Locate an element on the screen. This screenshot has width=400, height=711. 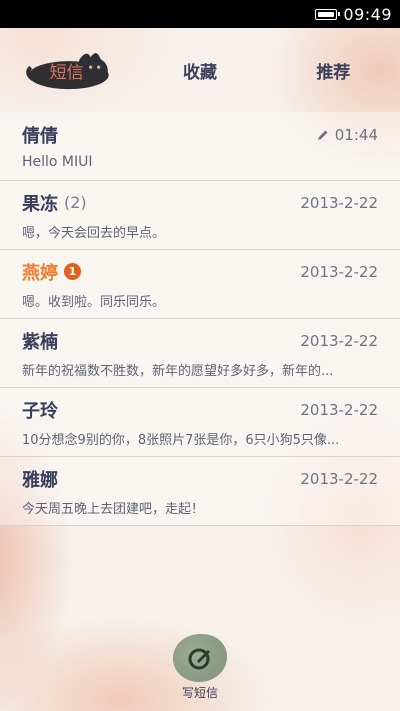
conversation-row: 燕婷 1 2013-2-22 嗯。收到啦。同乐同乐。 is located at coordinates (200, 284).